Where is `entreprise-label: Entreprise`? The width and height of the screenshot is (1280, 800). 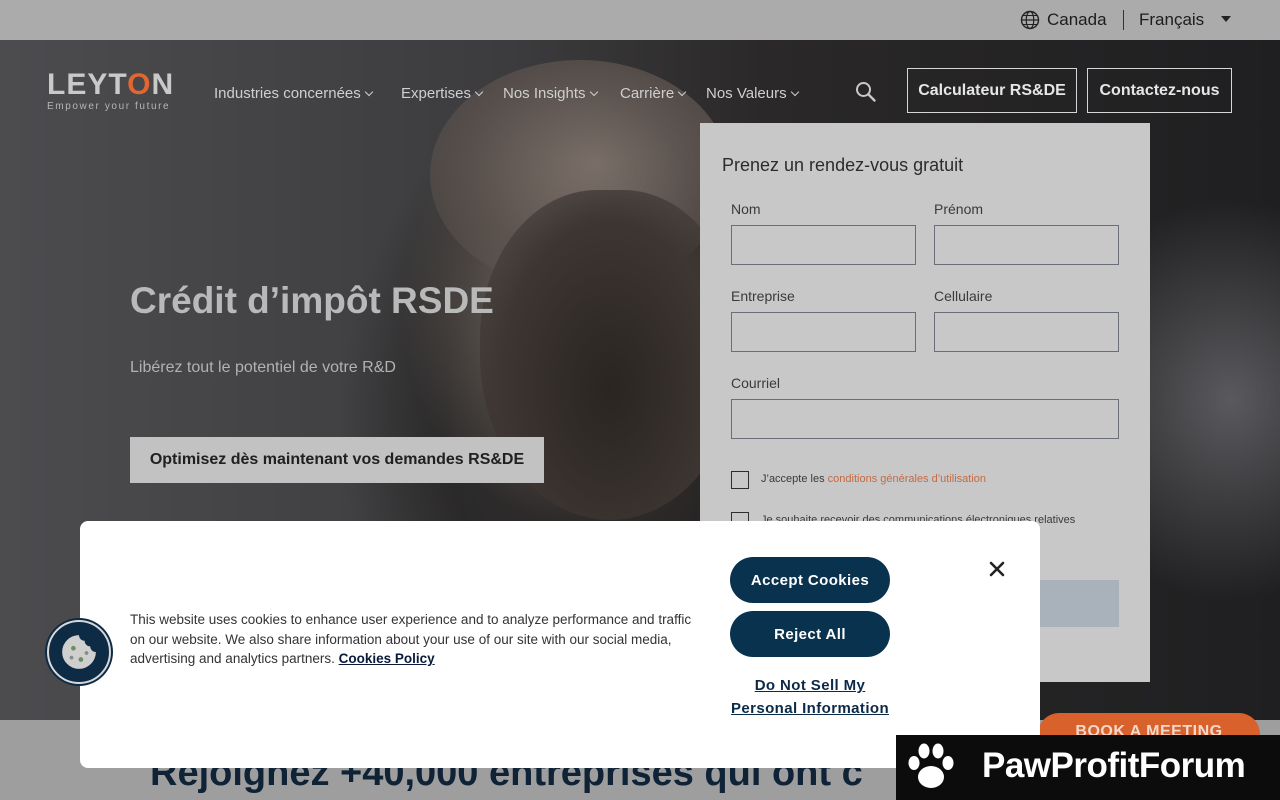
entreprise-label: Entreprise is located at coordinates (763, 296).